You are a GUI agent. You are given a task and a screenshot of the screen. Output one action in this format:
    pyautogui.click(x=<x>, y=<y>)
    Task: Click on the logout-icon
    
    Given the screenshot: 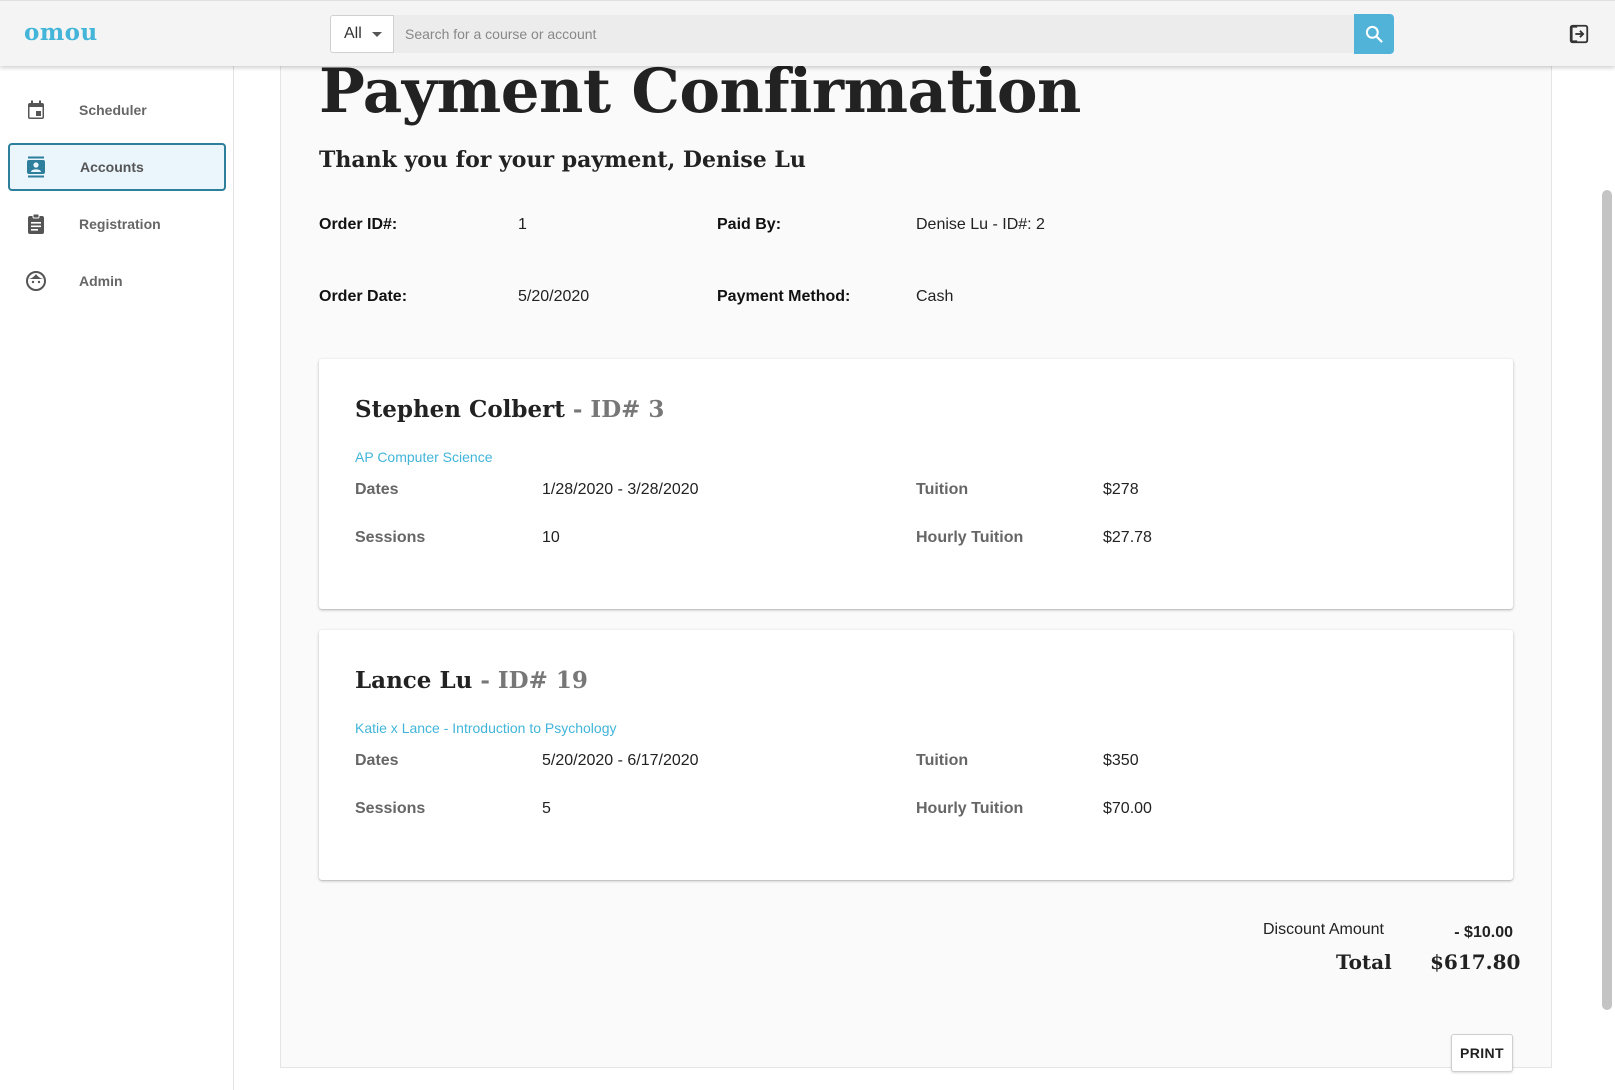 What is the action you would take?
    pyautogui.click(x=1579, y=34)
    